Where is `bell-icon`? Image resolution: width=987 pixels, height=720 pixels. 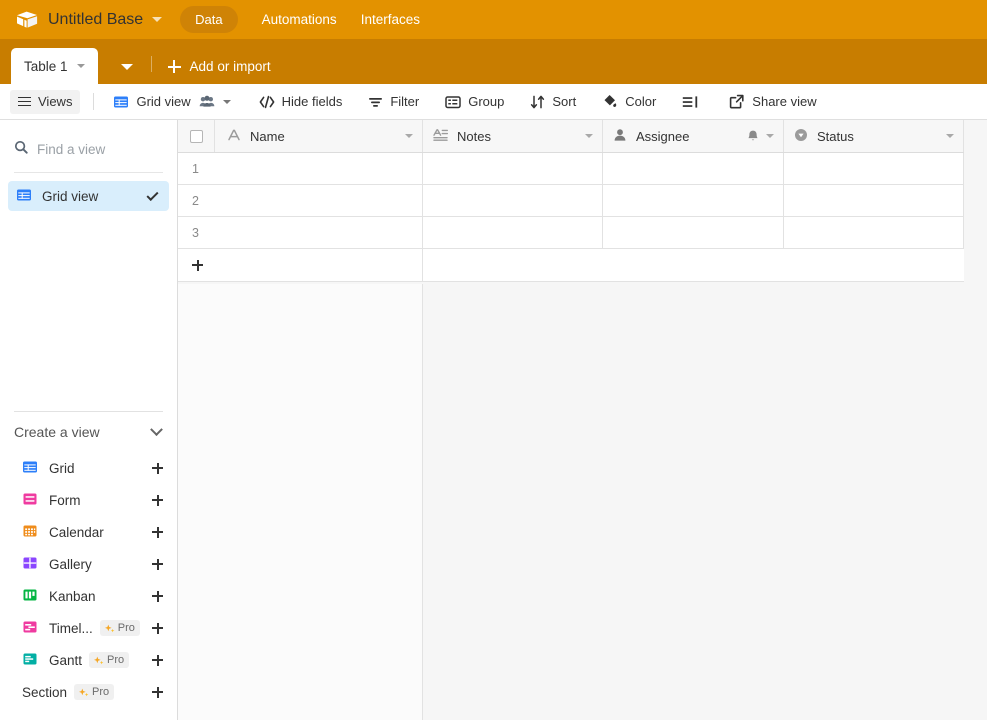
bell-icon is located at coordinates (753, 136).